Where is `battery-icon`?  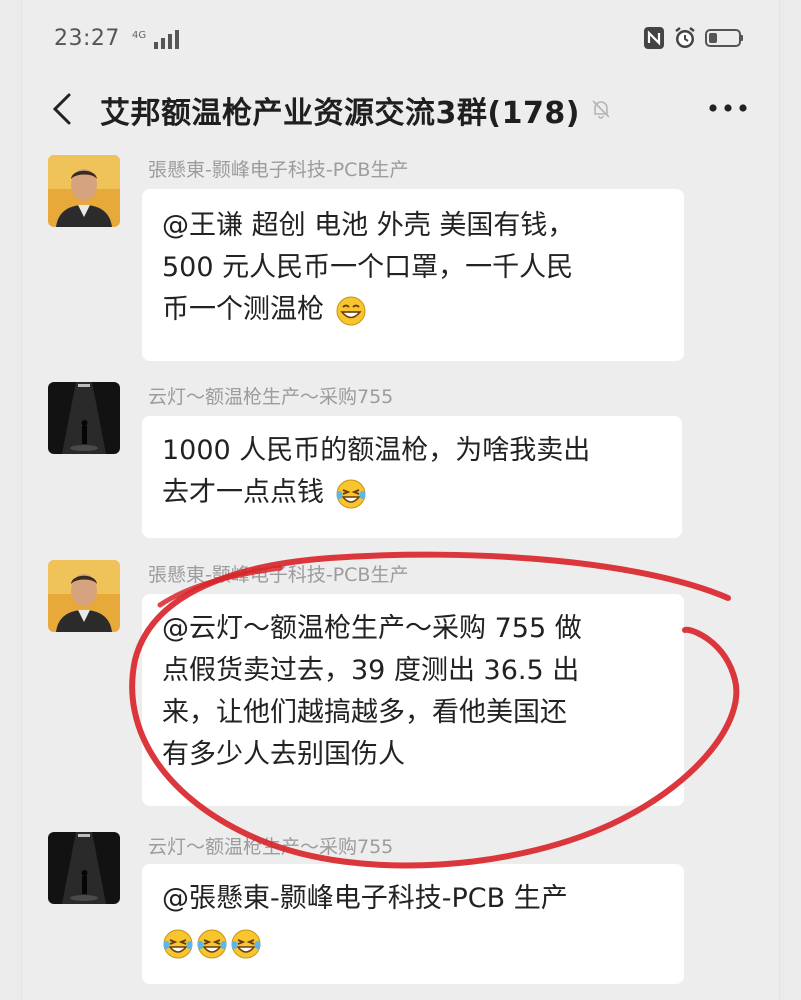
battery-icon is located at coordinates (724, 38).